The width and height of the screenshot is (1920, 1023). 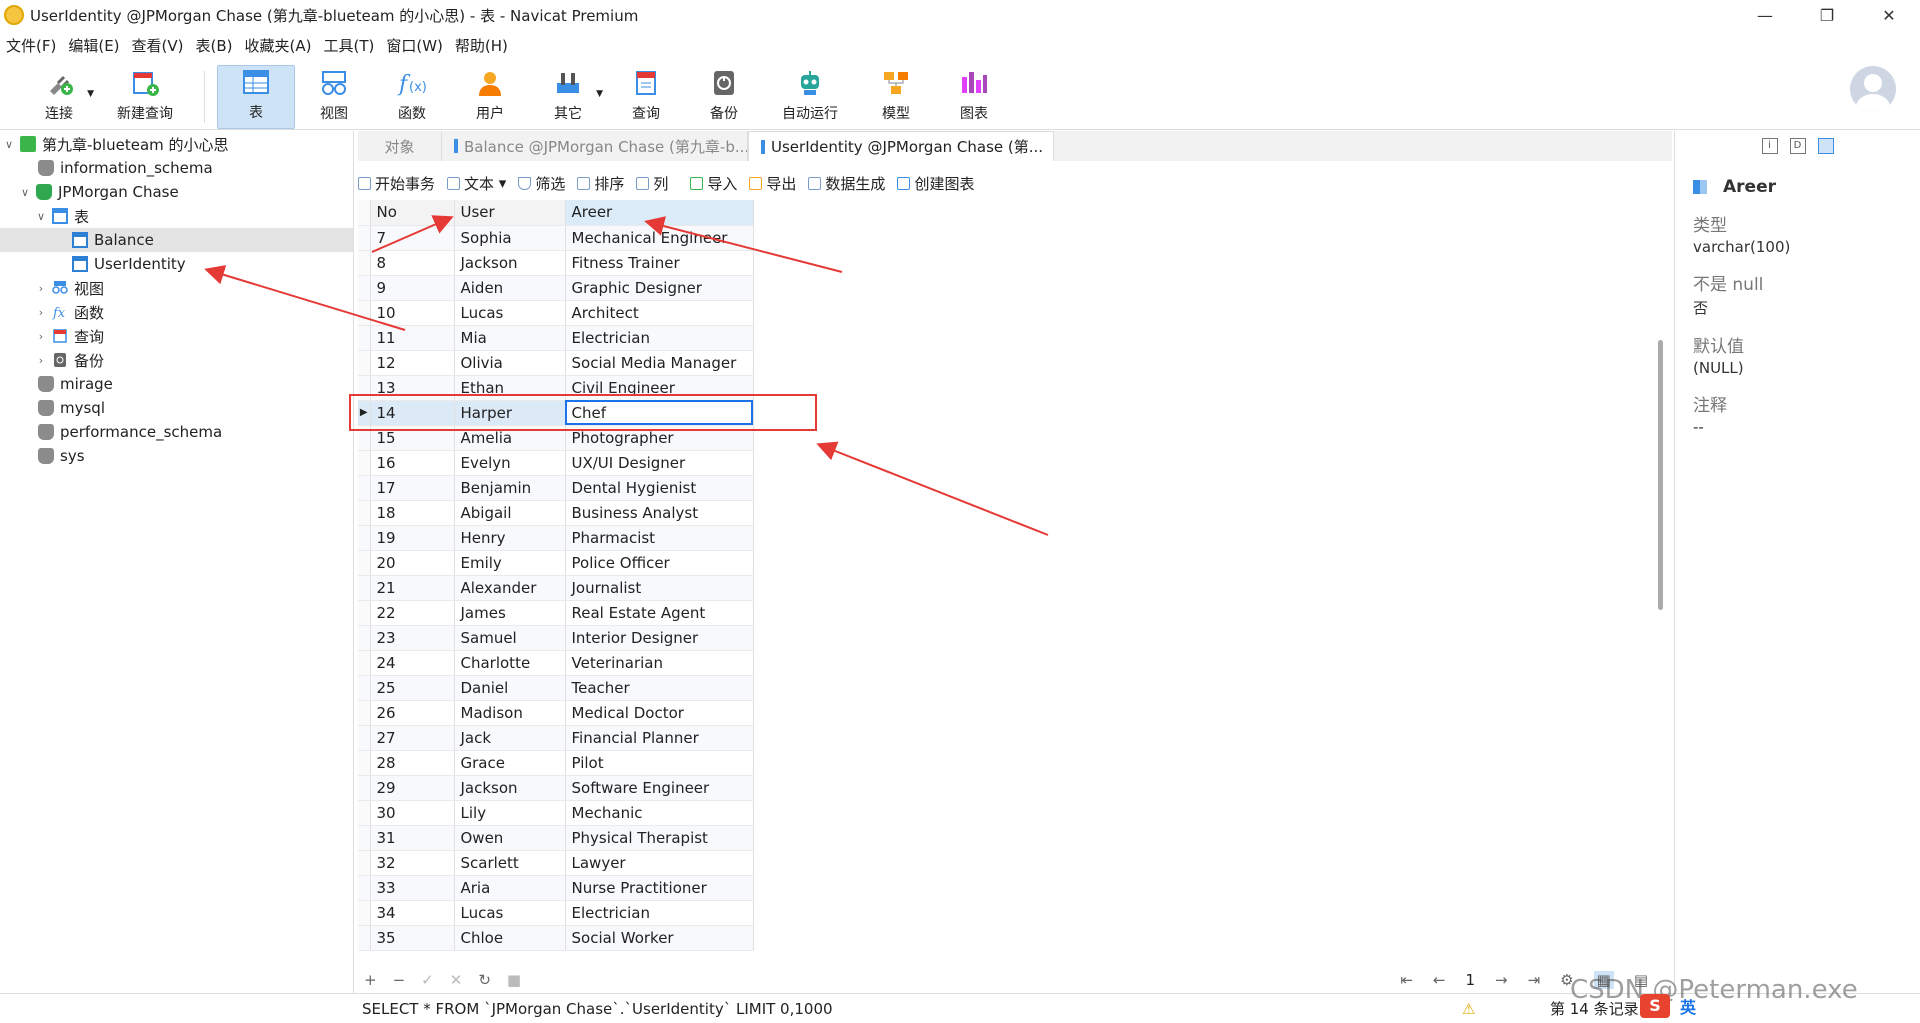 What do you see at coordinates (1889, 15) in the screenshot?
I see `close-icon: ✕` at bounding box center [1889, 15].